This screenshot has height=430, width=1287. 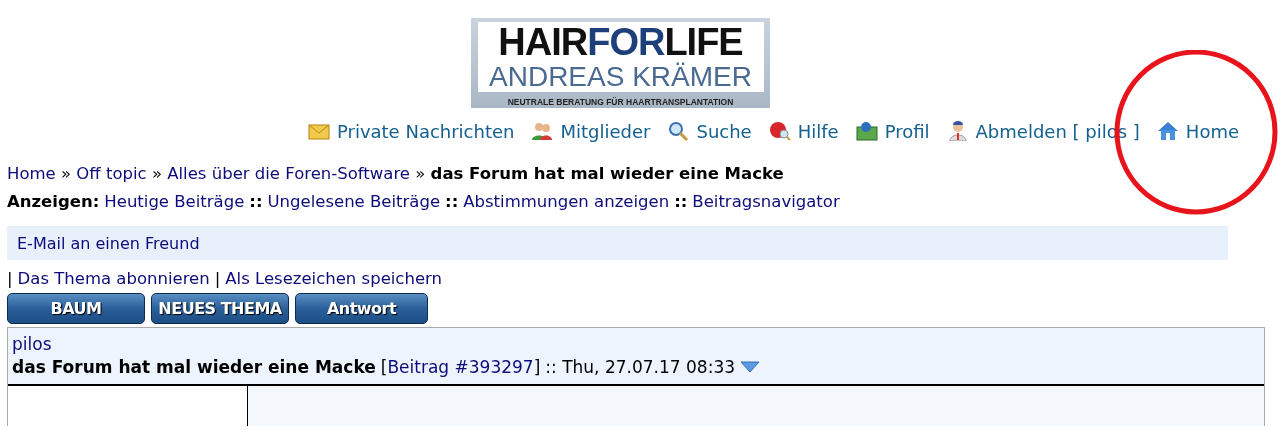 I want to click on thread-link: Als Lesezeichen speichern, so click(x=333, y=279).